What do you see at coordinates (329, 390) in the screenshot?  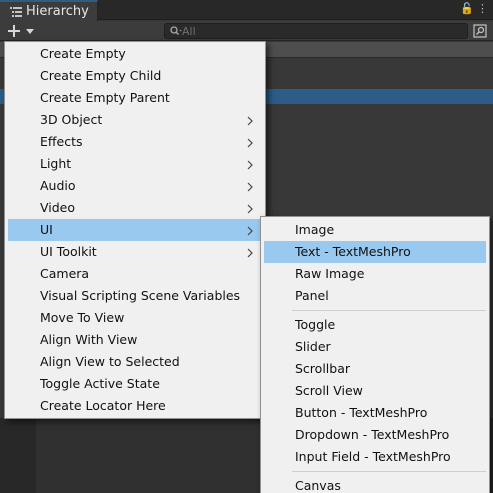 I see `menu-item-label: Scroll View` at bounding box center [329, 390].